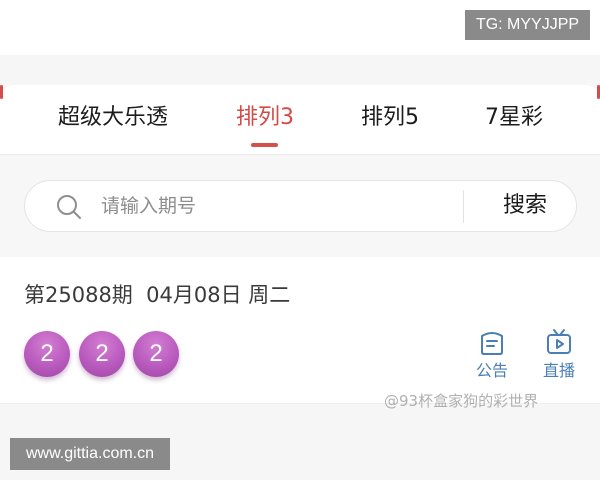 This screenshot has width=600, height=480. What do you see at coordinates (157, 295) in the screenshot?
I see `draw-info-text: 第25088期 04月08日 周二` at bounding box center [157, 295].